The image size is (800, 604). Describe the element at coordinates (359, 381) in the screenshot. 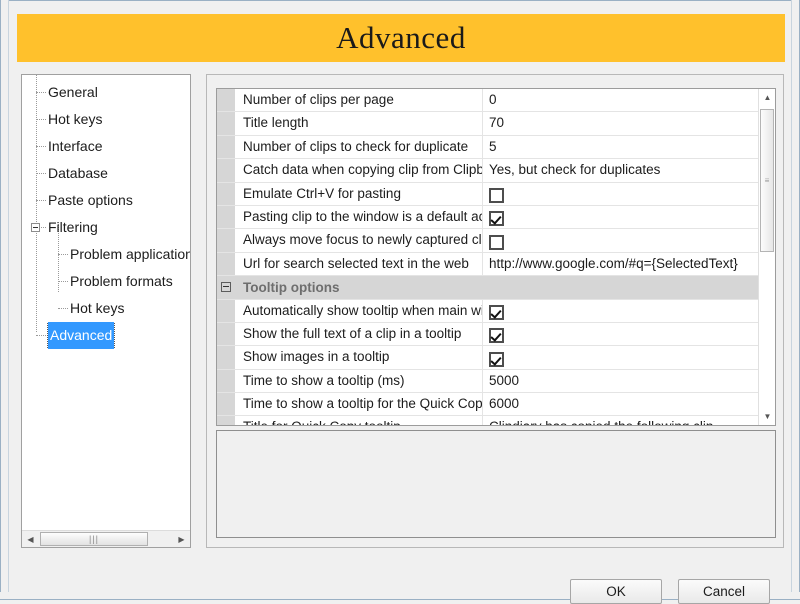

I see `property-name: Time to show a tooltip (ms)` at that location.